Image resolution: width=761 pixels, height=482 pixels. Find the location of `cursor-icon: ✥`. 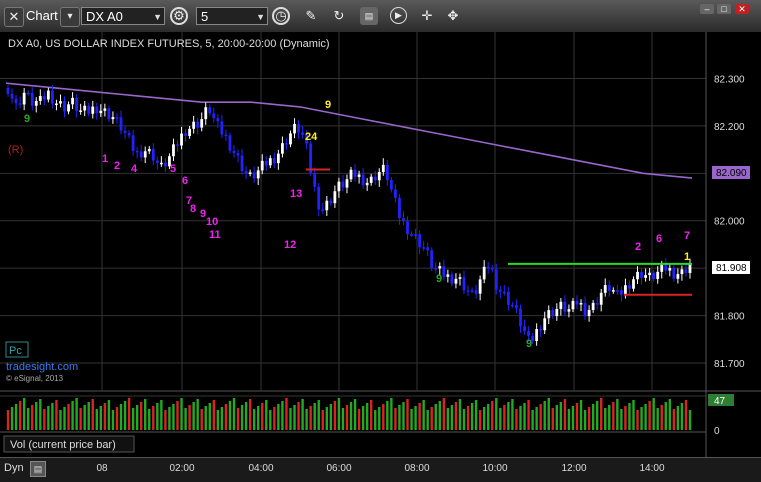

cursor-icon: ✥ is located at coordinates (453, 16).